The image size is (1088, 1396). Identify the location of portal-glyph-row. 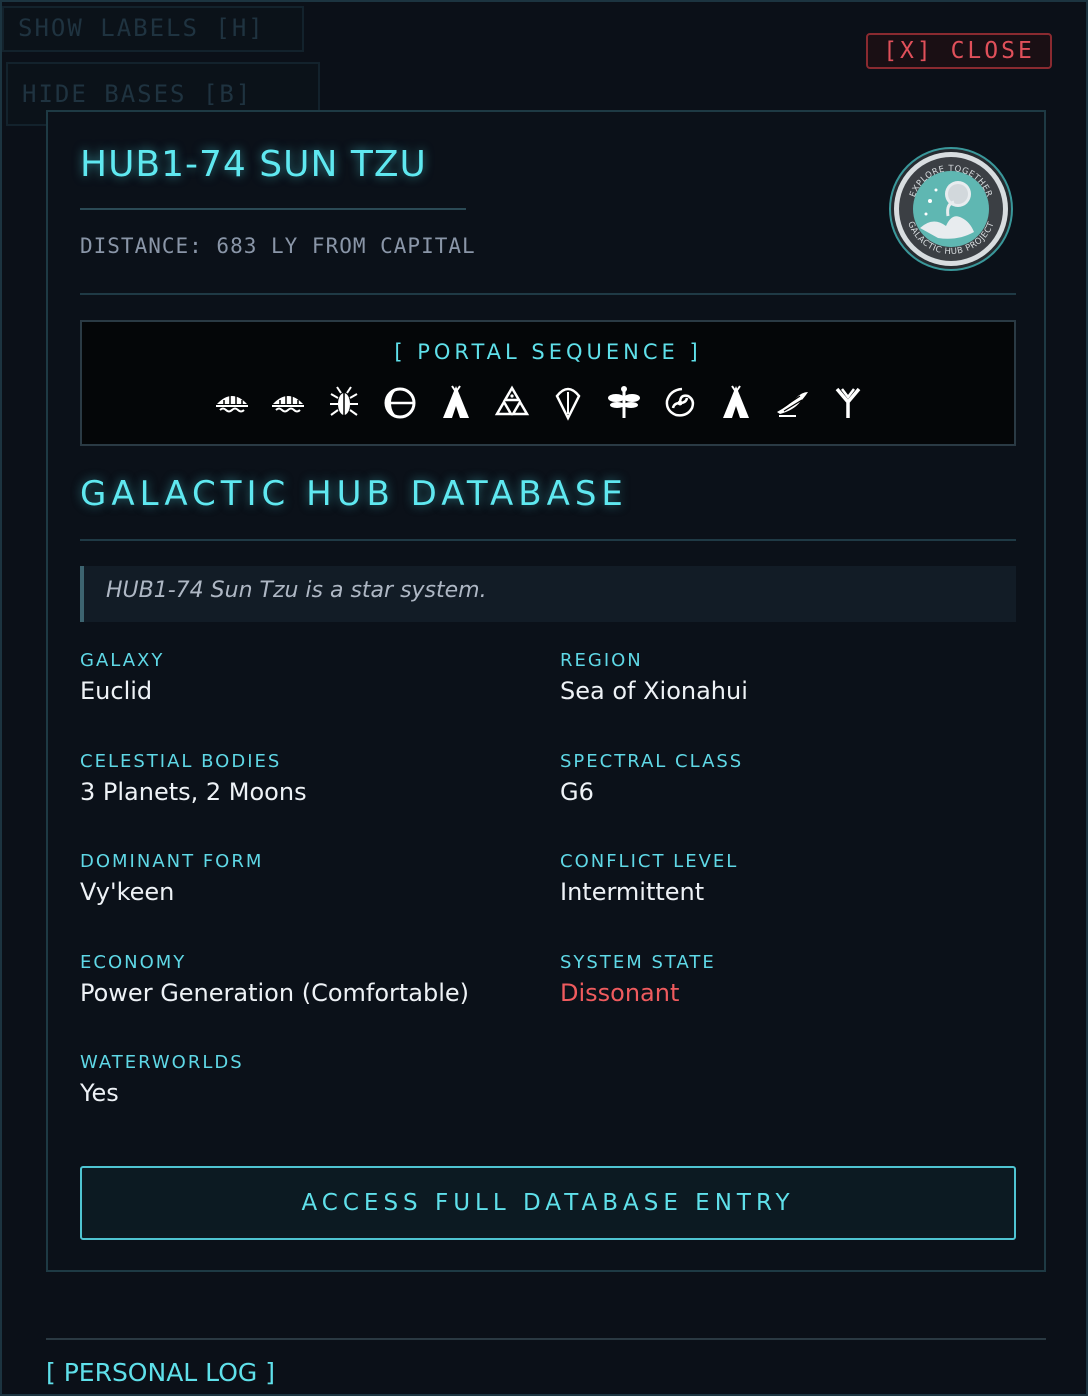
(540, 403).